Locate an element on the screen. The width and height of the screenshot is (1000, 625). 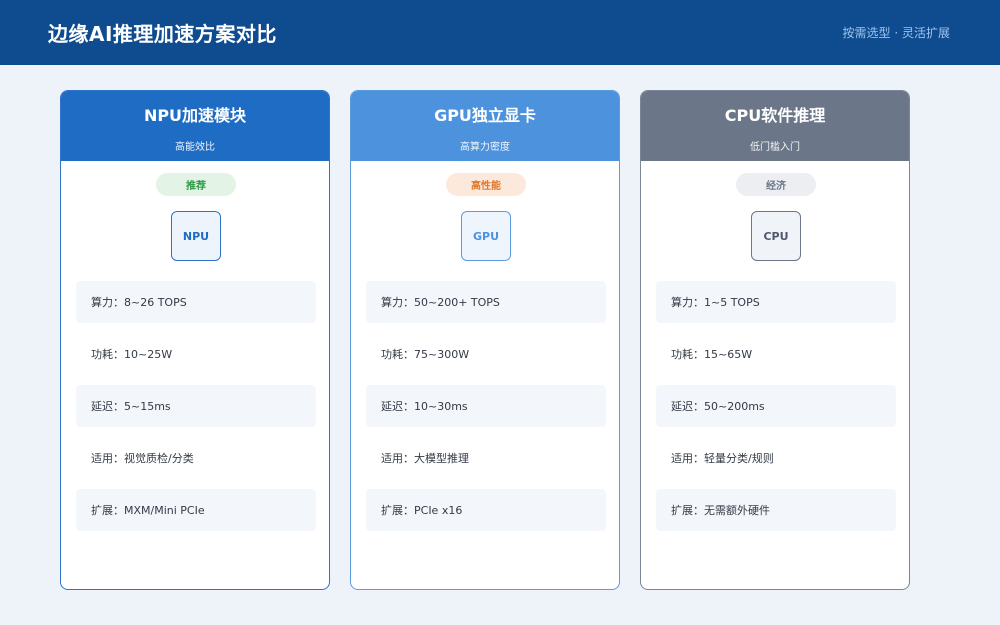
card-title: CPU软件推理 is located at coordinates (775, 115).